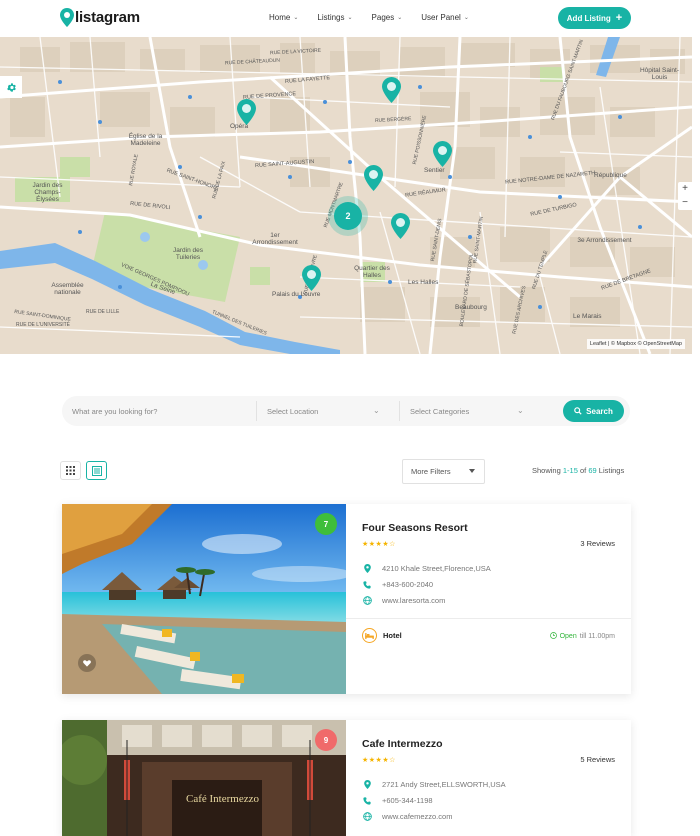  Describe the element at coordinates (407, 800) in the screenshot. I see `phone-text: +605-344-1198` at that location.